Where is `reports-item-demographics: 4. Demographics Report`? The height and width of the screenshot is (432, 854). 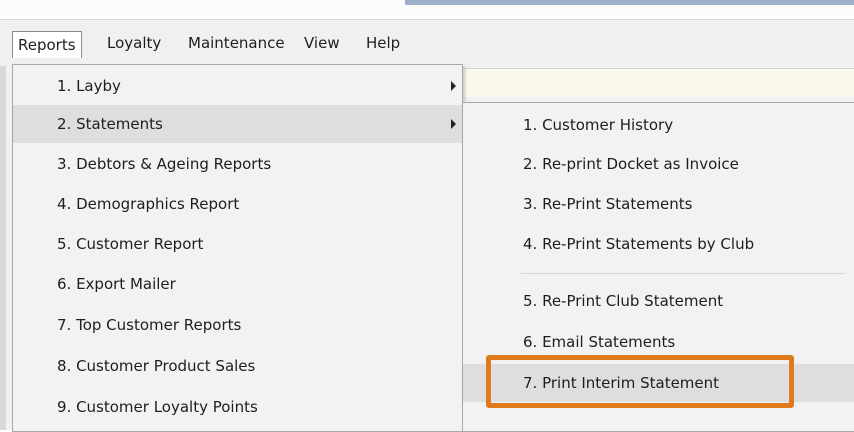
reports-item-demographics: 4. Demographics Report is located at coordinates (237, 204).